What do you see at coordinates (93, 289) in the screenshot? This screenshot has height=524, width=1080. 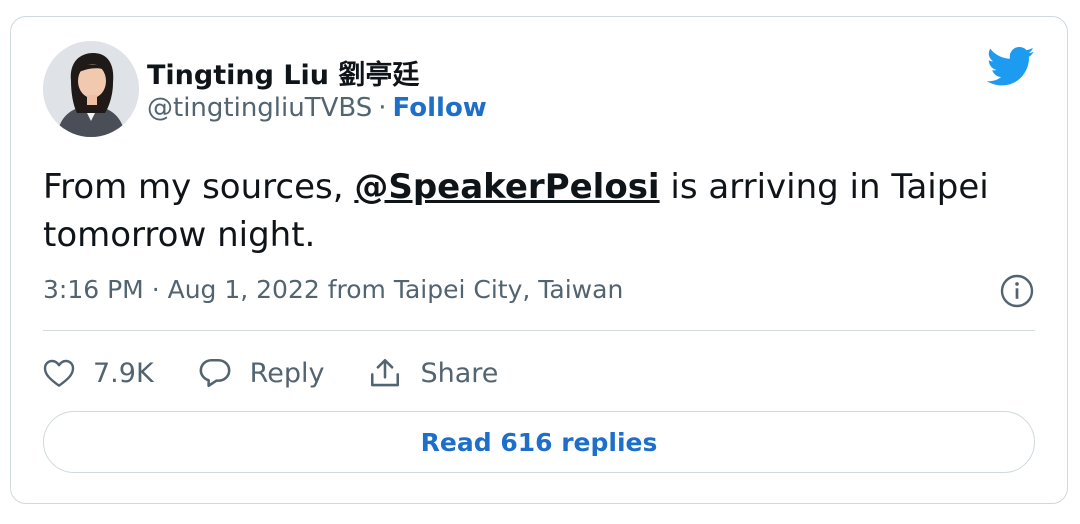 I see `tweet-time: 3:16 PM` at bounding box center [93, 289].